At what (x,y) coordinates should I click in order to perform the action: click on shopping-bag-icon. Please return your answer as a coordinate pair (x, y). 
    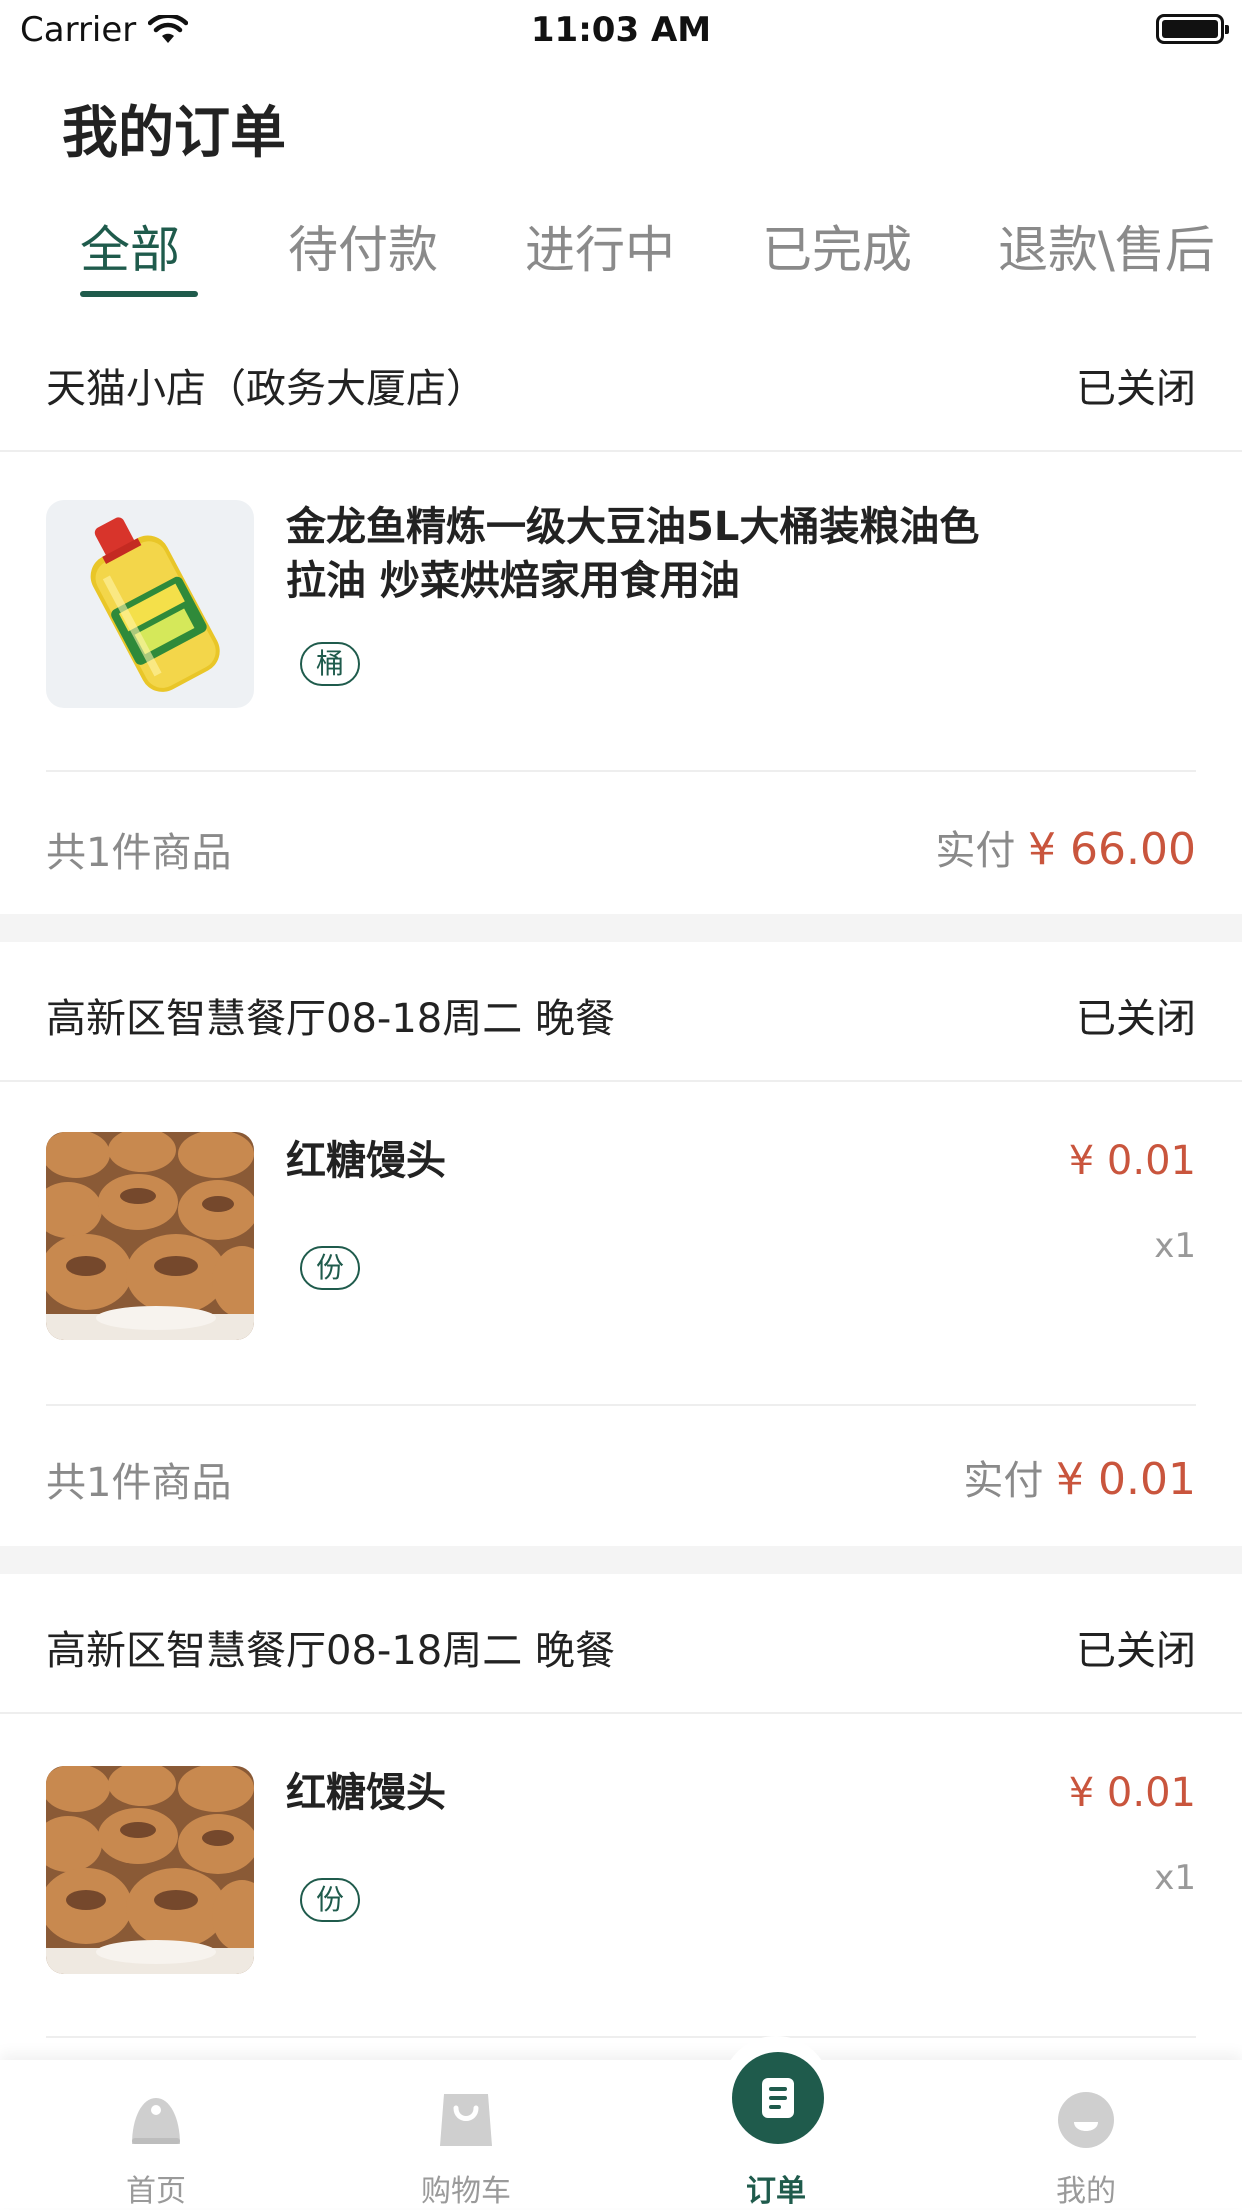
    Looking at the image, I should click on (466, 2120).